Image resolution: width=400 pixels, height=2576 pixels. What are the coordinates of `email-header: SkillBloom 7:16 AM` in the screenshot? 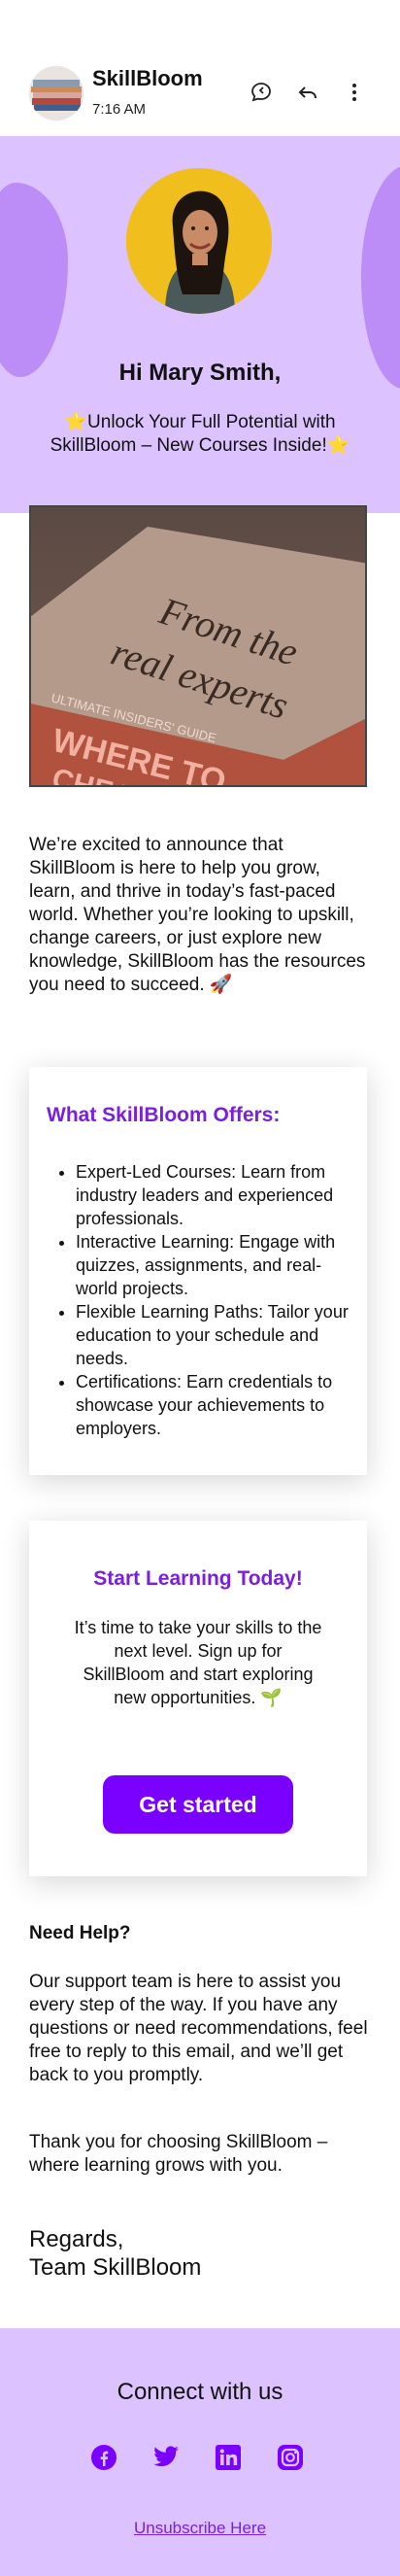 It's located at (200, 68).